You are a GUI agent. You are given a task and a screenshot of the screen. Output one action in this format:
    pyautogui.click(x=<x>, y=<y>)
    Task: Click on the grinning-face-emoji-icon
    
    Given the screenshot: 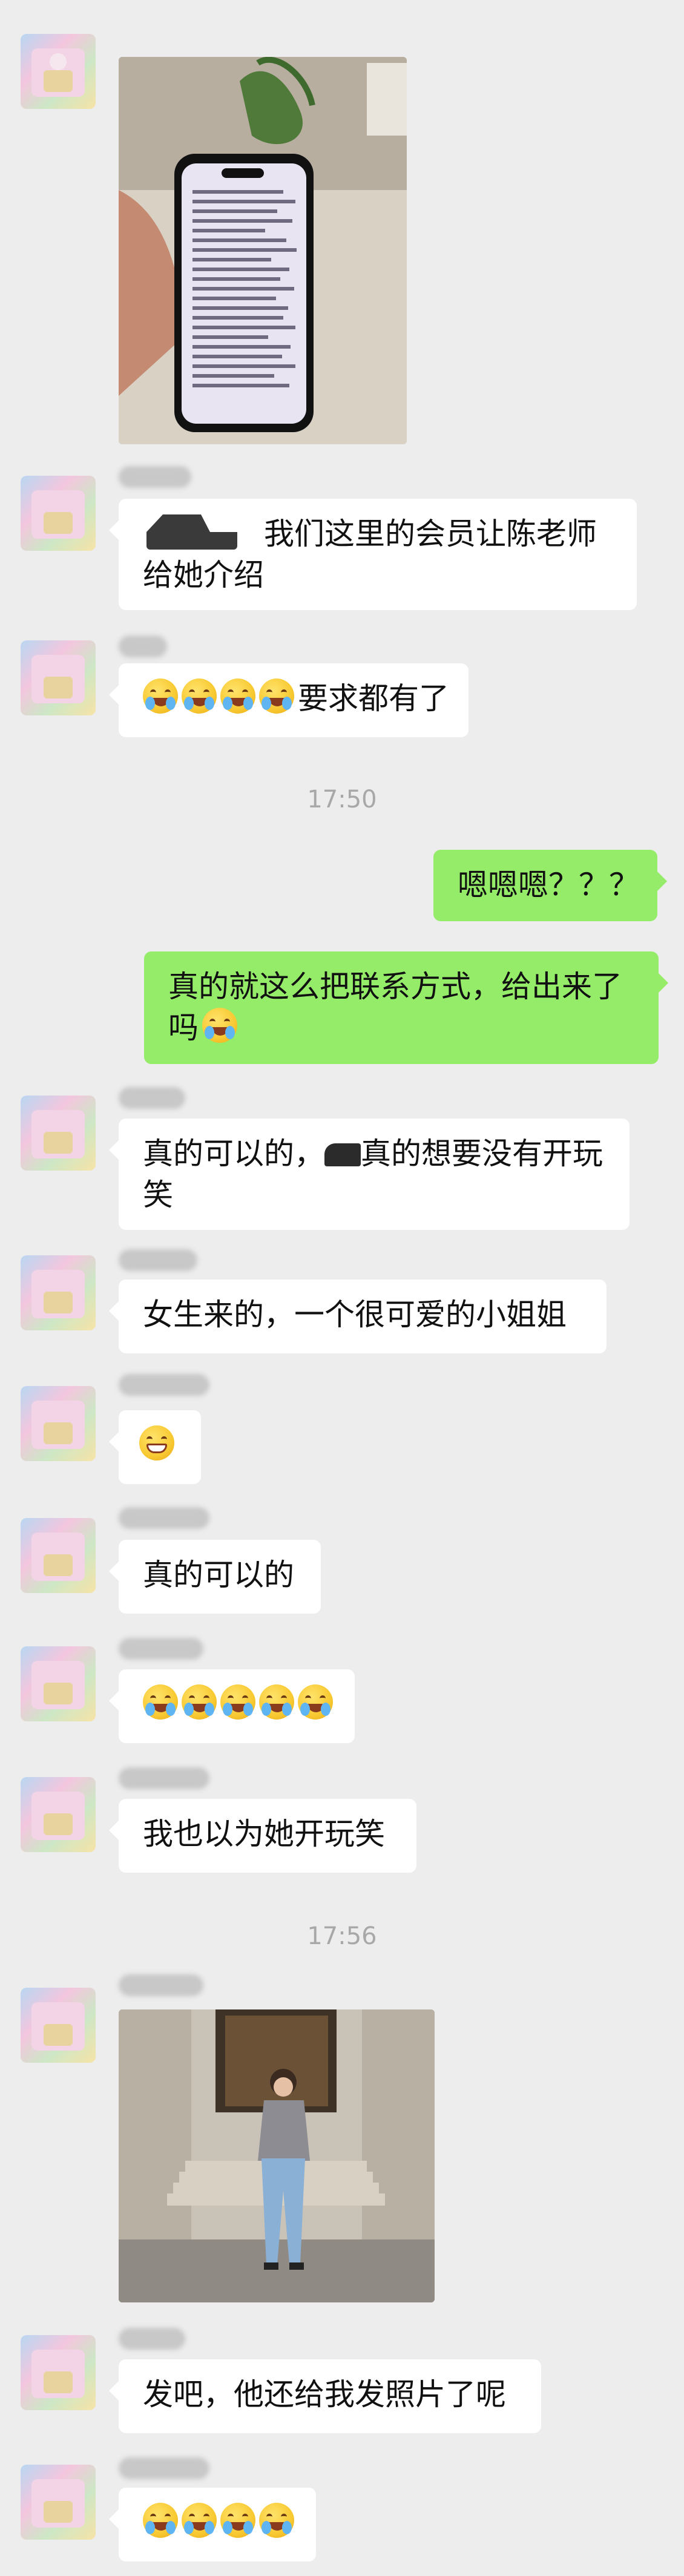 What is the action you would take?
    pyautogui.click(x=156, y=1442)
    